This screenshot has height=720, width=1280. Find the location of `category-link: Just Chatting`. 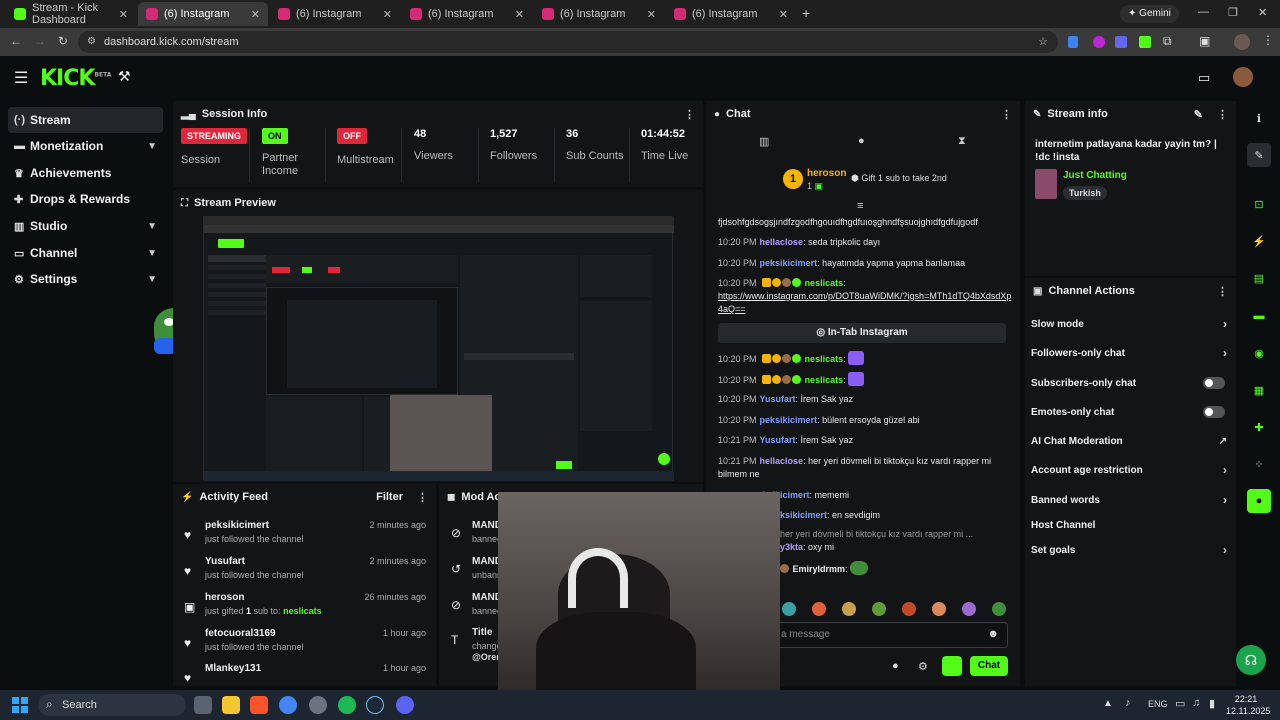

category-link: Just Chatting is located at coordinates (1095, 175).